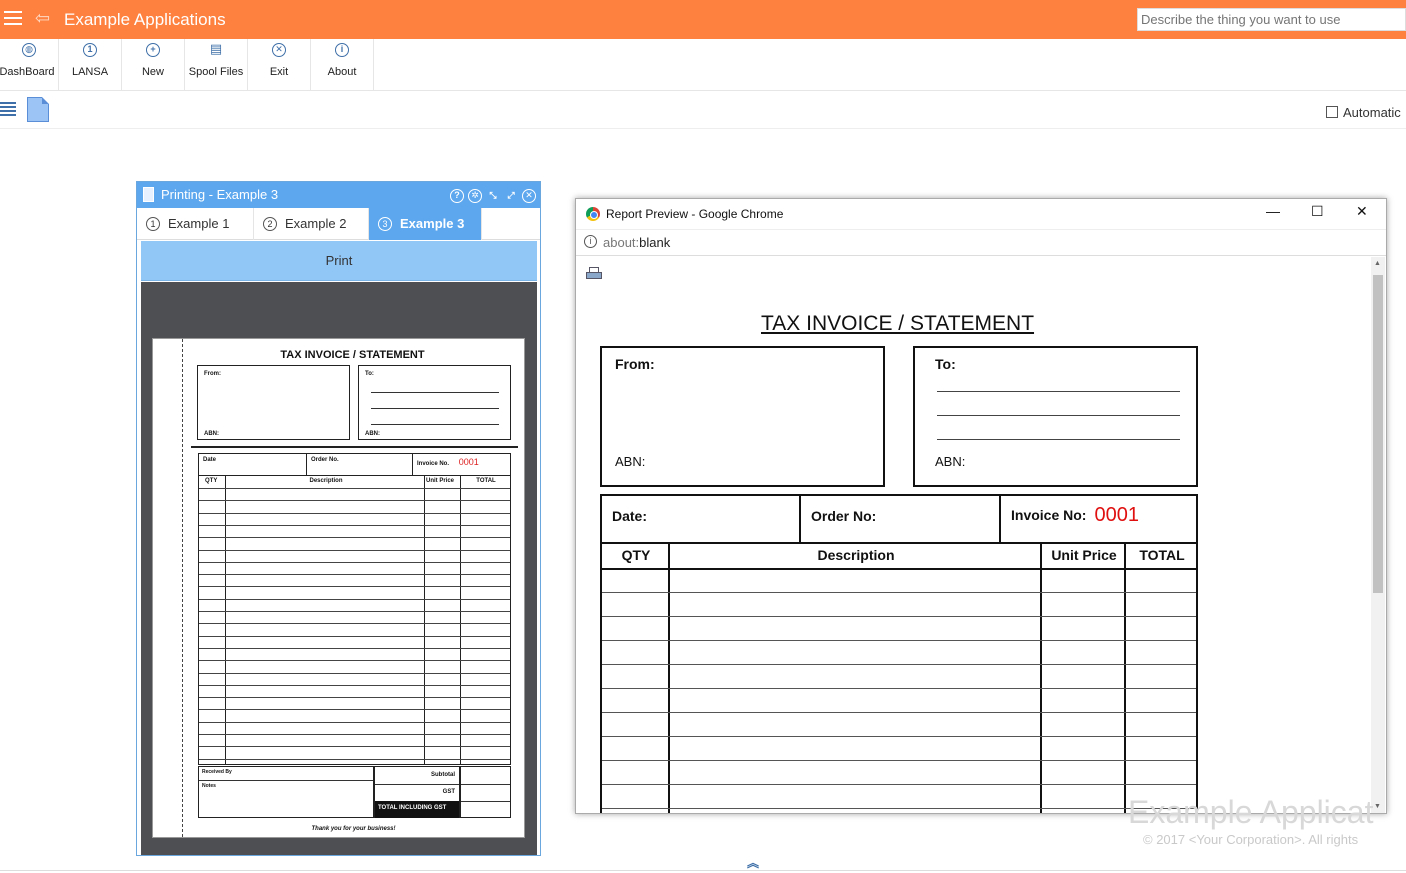 Image resolution: width=1406 pixels, height=873 pixels. What do you see at coordinates (703, 19) in the screenshot?
I see `app-header: ⇦ Example Applications` at bounding box center [703, 19].